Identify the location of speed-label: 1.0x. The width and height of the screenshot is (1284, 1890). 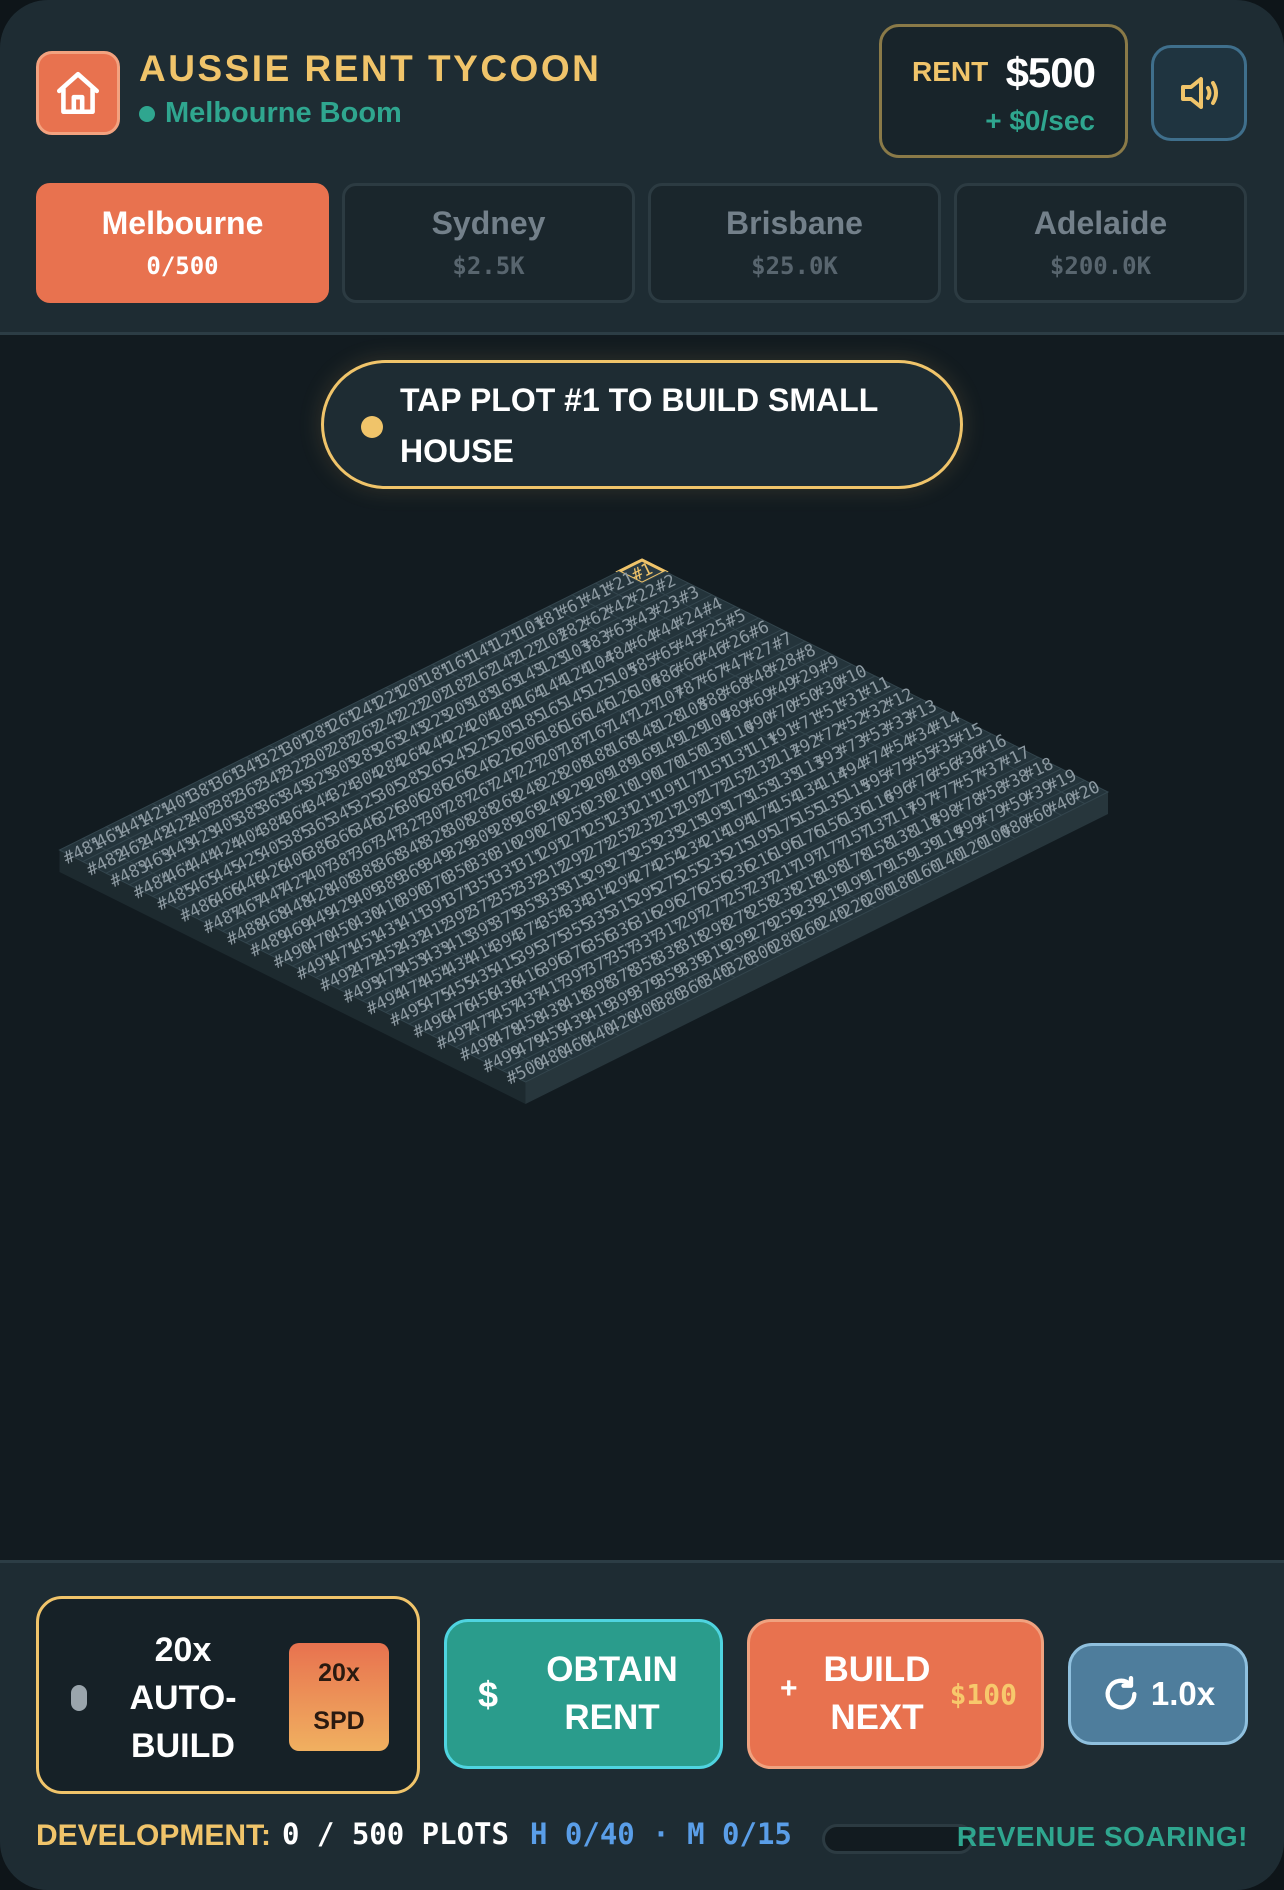
(1183, 1693).